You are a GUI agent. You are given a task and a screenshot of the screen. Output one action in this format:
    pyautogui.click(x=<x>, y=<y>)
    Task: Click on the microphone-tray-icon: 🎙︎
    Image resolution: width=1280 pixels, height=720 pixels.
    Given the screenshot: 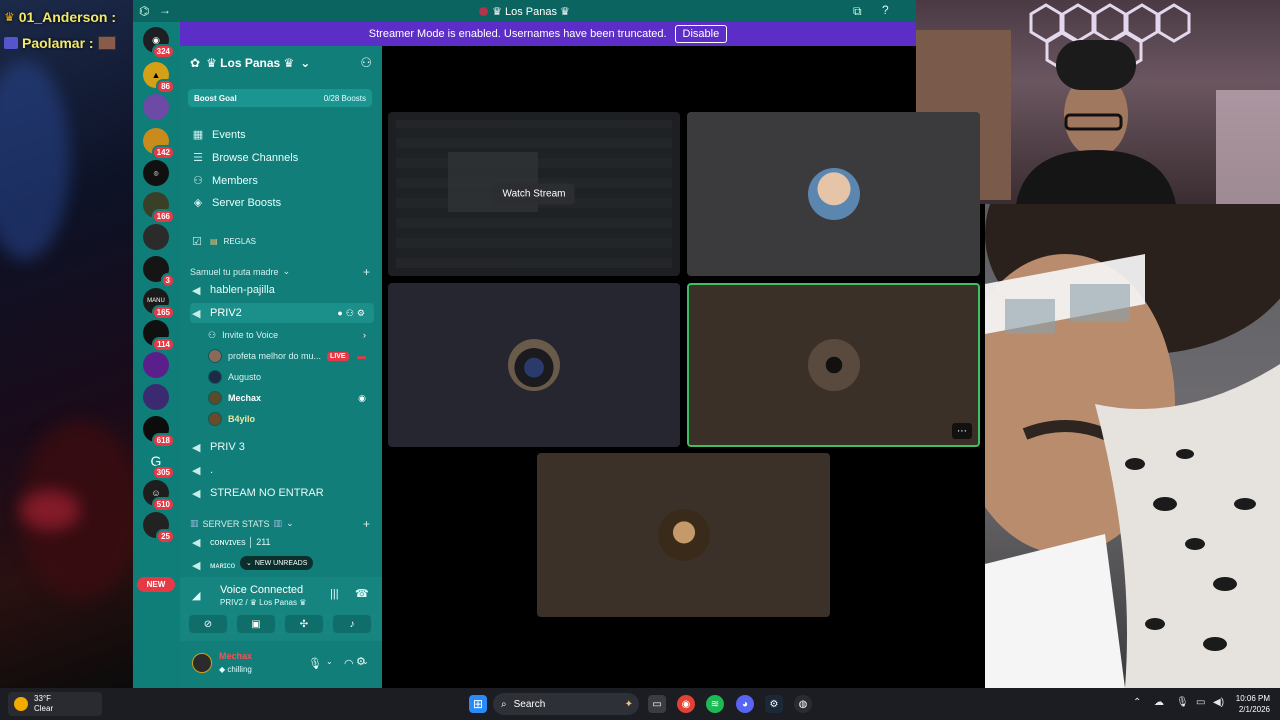 What is the action you would take?
    pyautogui.click(x=1182, y=702)
    